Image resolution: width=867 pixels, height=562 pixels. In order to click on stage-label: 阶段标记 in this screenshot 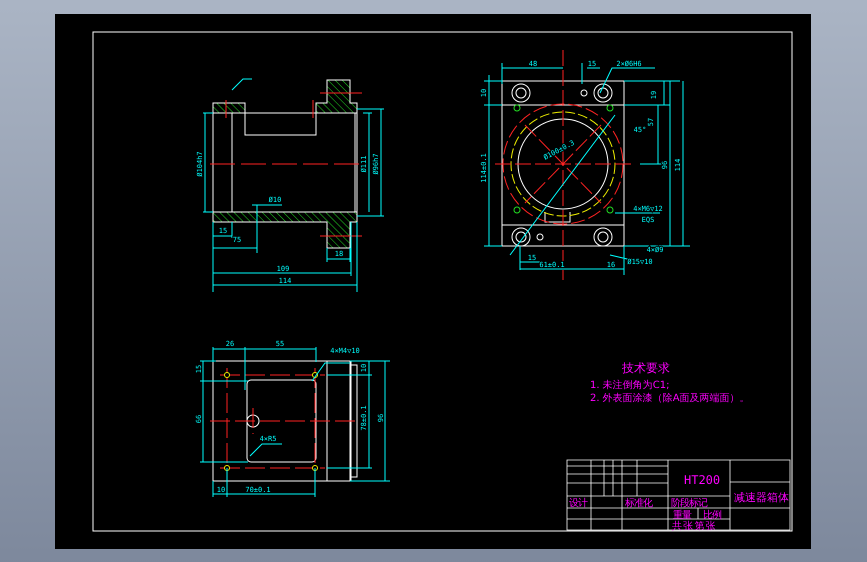, I will do `click(689, 503)`.